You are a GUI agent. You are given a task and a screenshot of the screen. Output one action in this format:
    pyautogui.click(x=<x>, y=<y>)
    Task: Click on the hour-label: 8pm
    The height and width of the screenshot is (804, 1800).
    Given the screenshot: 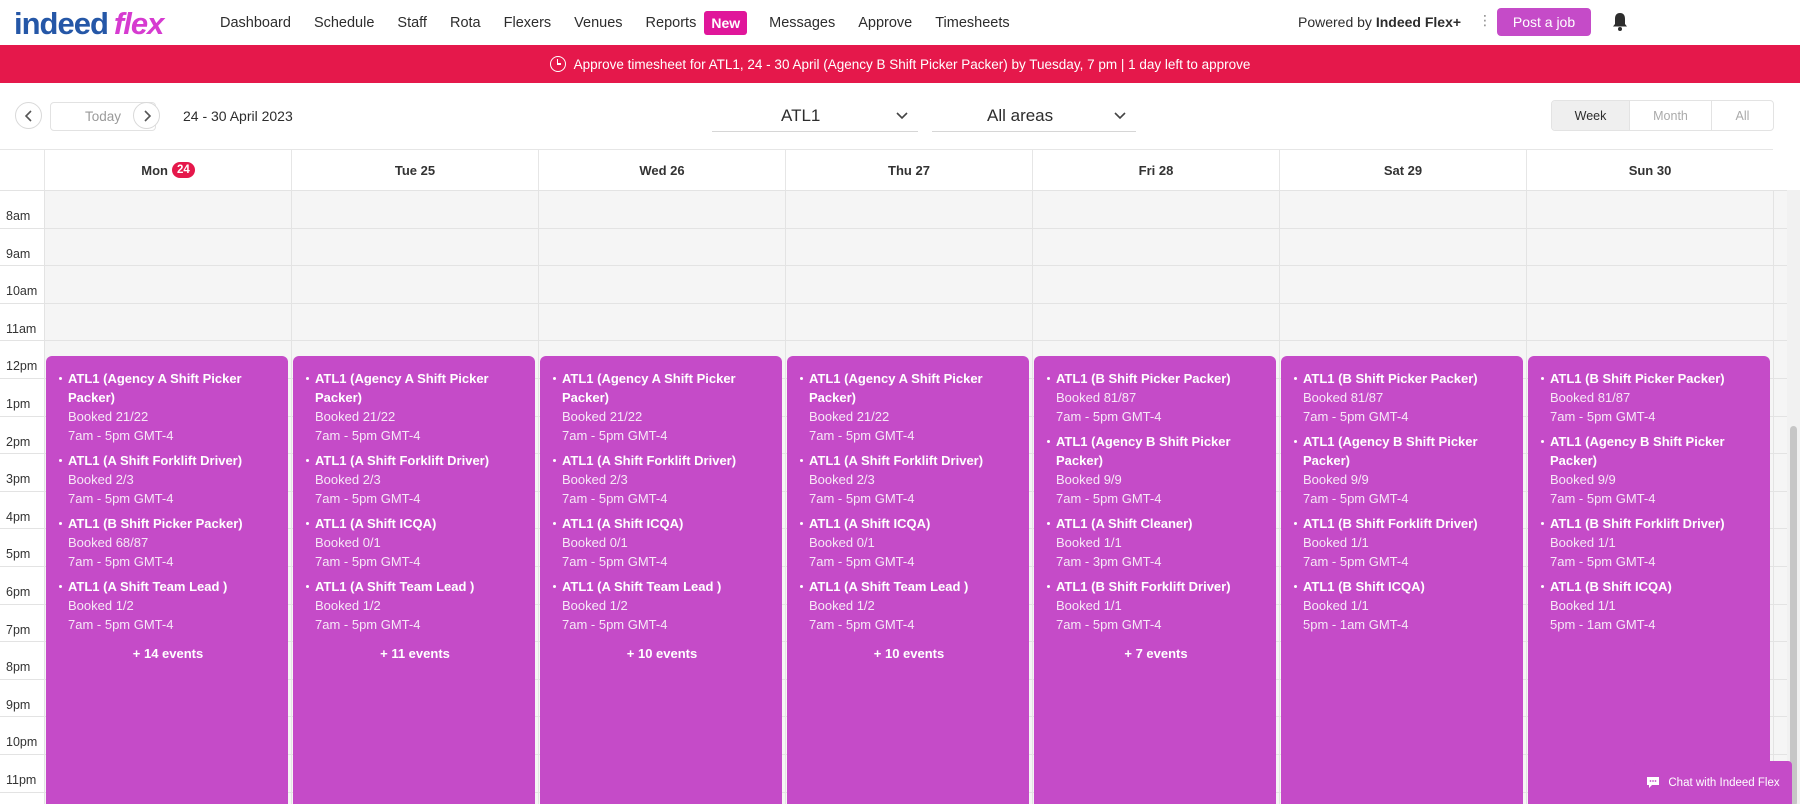 What is the action you would take?
    pyautogui.click(x=18, y=667)
    